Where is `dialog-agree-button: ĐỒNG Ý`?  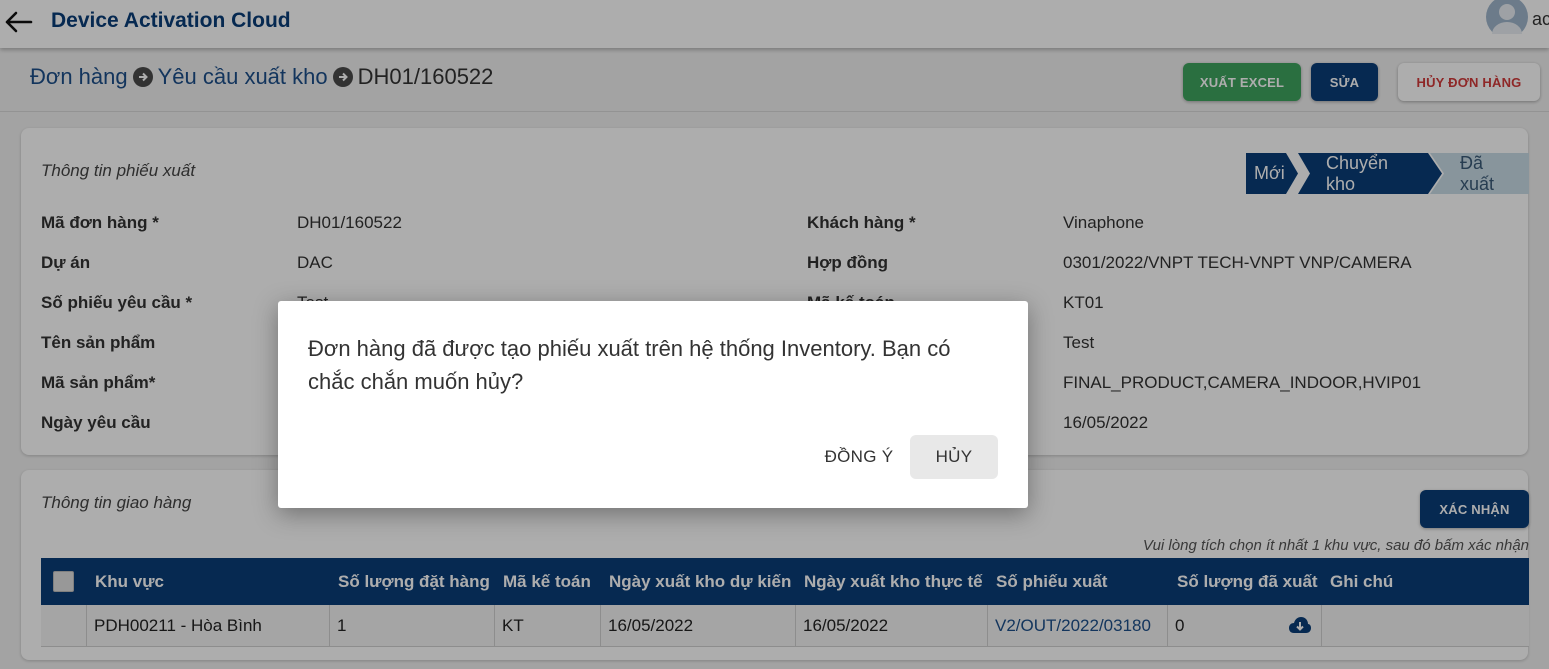 dialog-agree-button: ĐỒNG Ý is located at coordinates (859, 457).